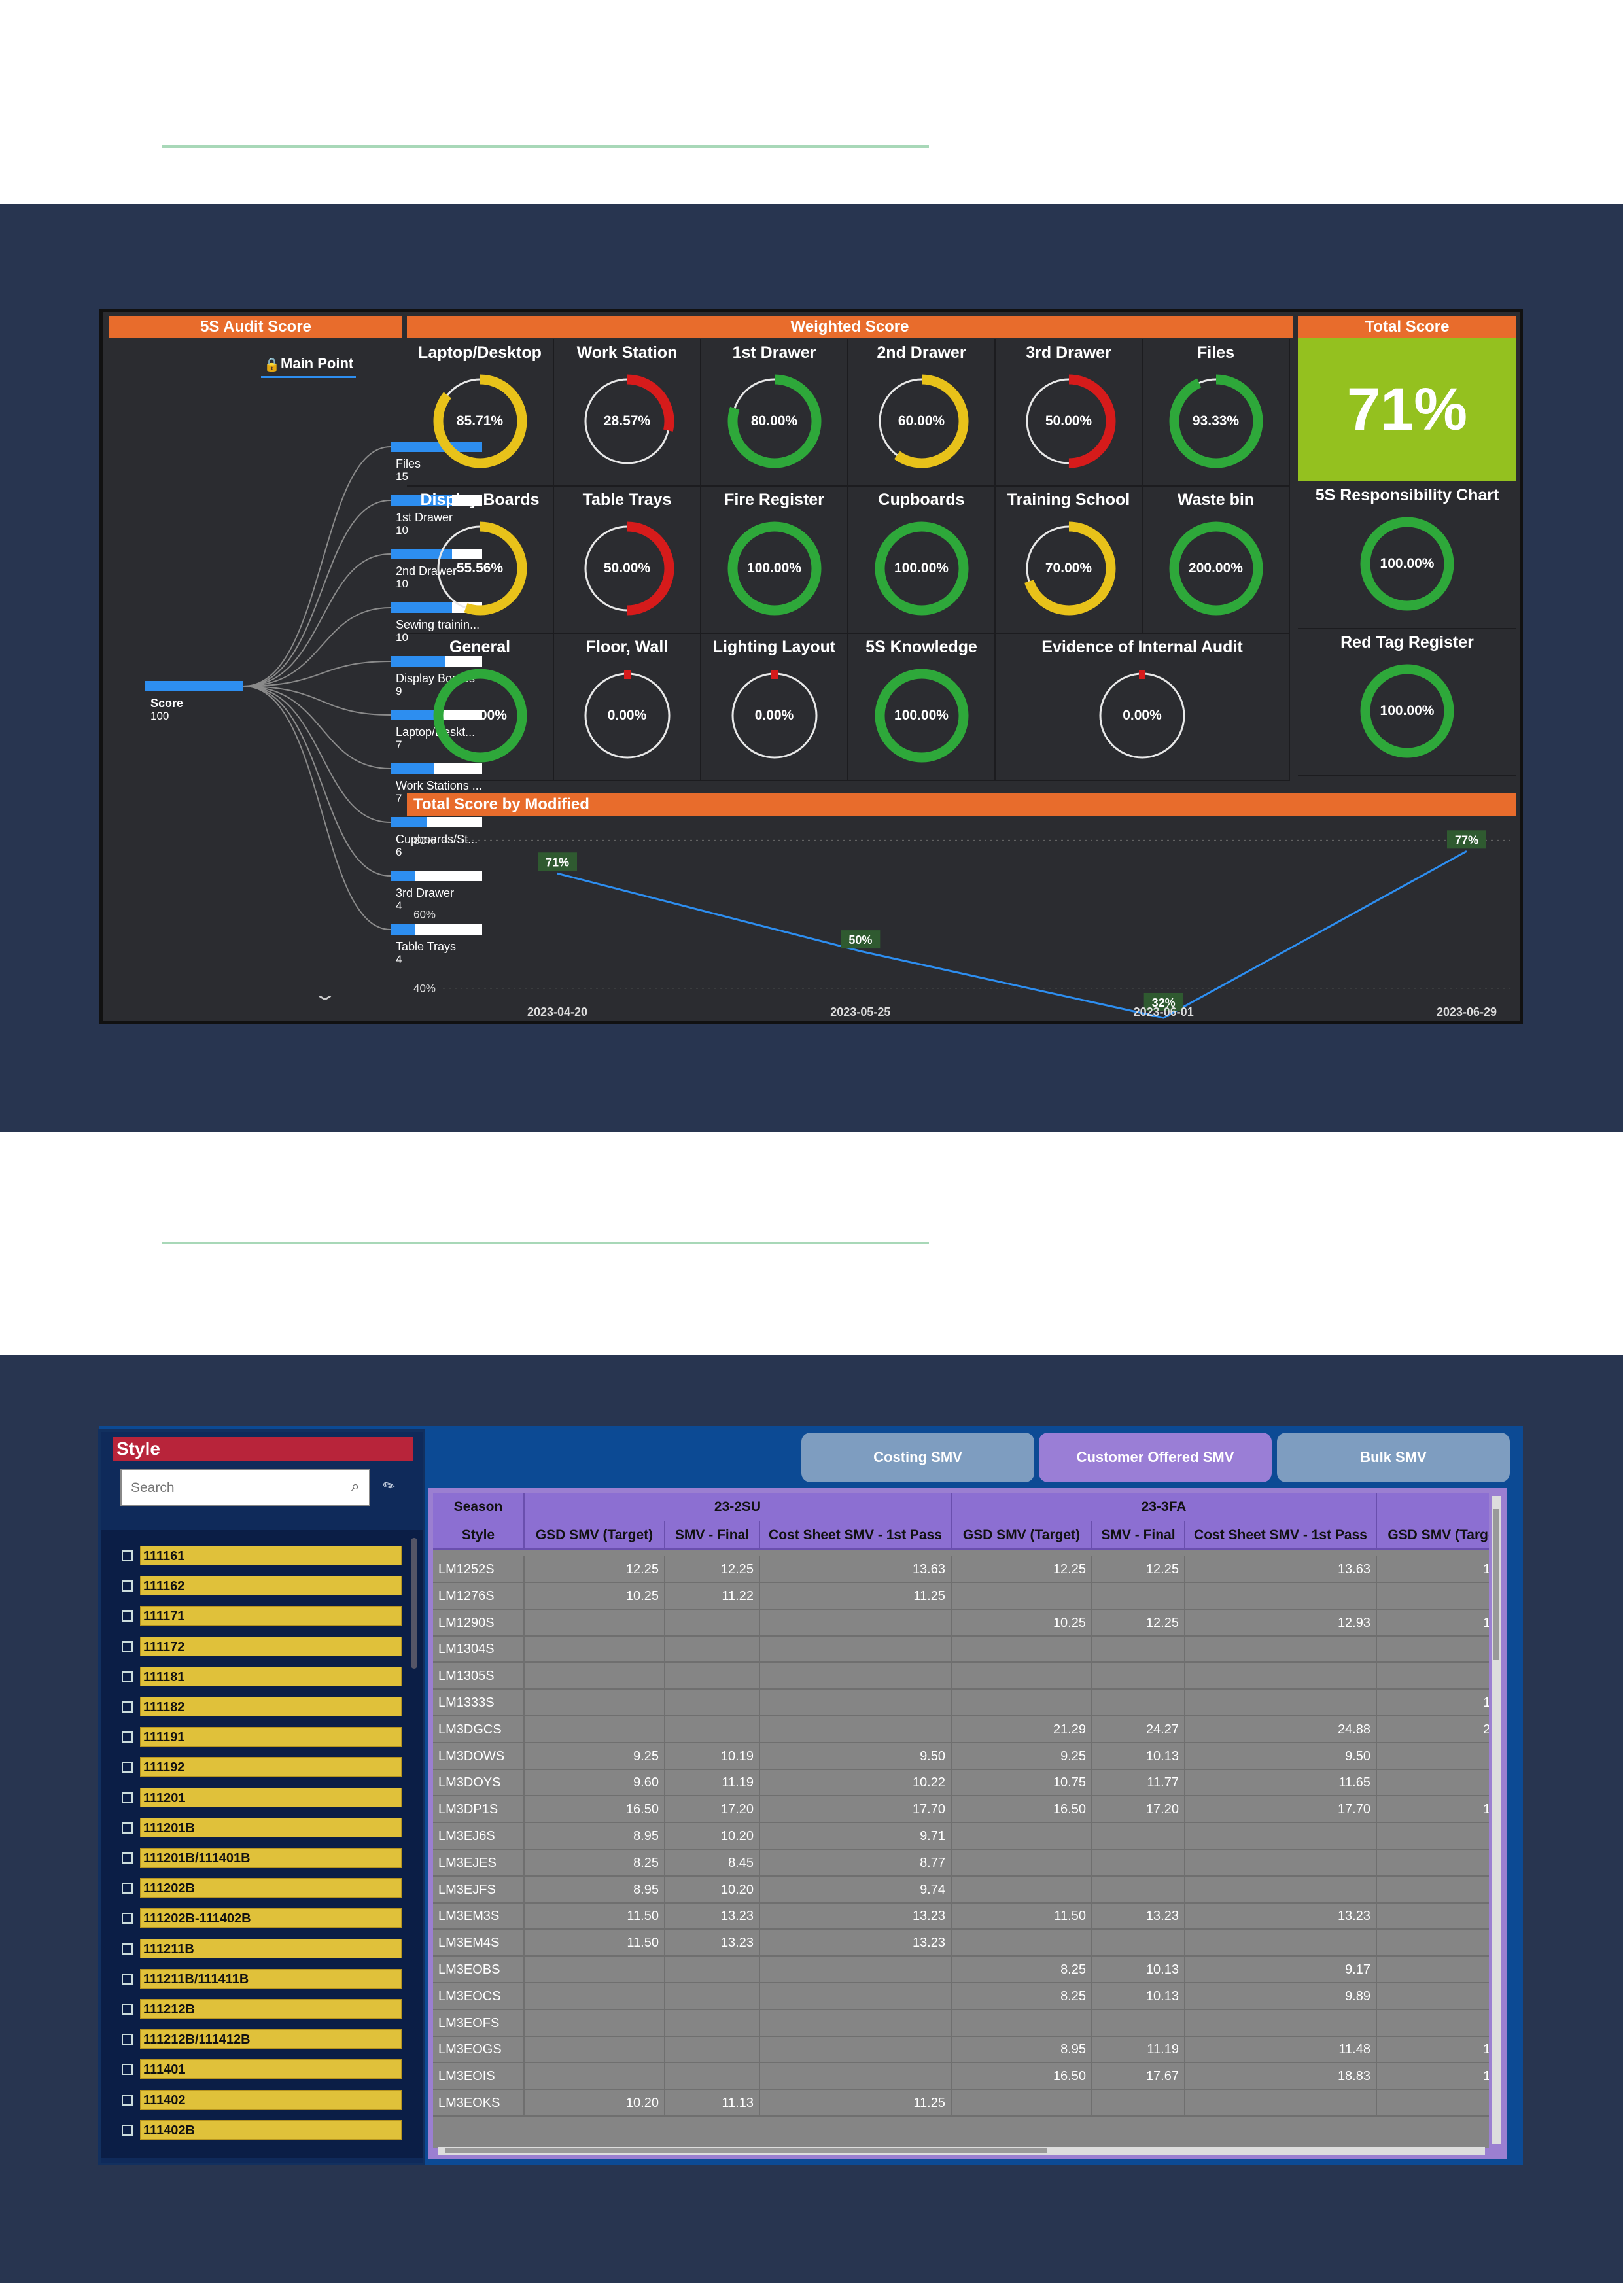  Describe the element at coordinates (1496, 1820) in the screenshot. I see `matrix-vscrollbar` at that location.